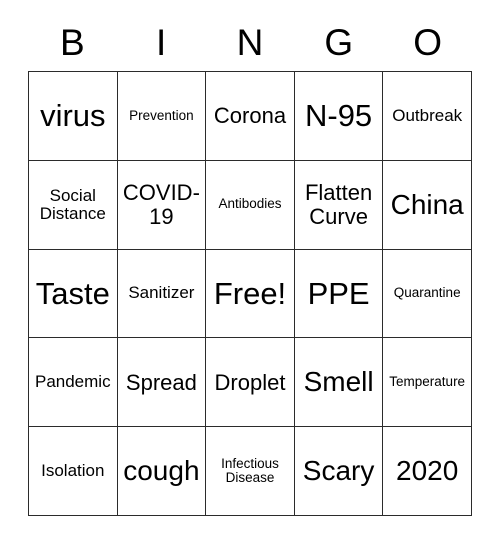 The width and height of the screenshot is (500, 544). I want to click on bingo-cell-label: COVID-19, so click(161, 204).